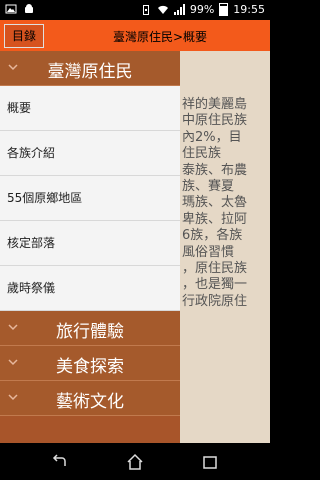 Image resolution: width=320 pixels, height=480 pixels. What do you see at coordinates (90, 108) in the screenshot?
I see `drawer-item-overview: 概要` at bounding box center [90, 108].